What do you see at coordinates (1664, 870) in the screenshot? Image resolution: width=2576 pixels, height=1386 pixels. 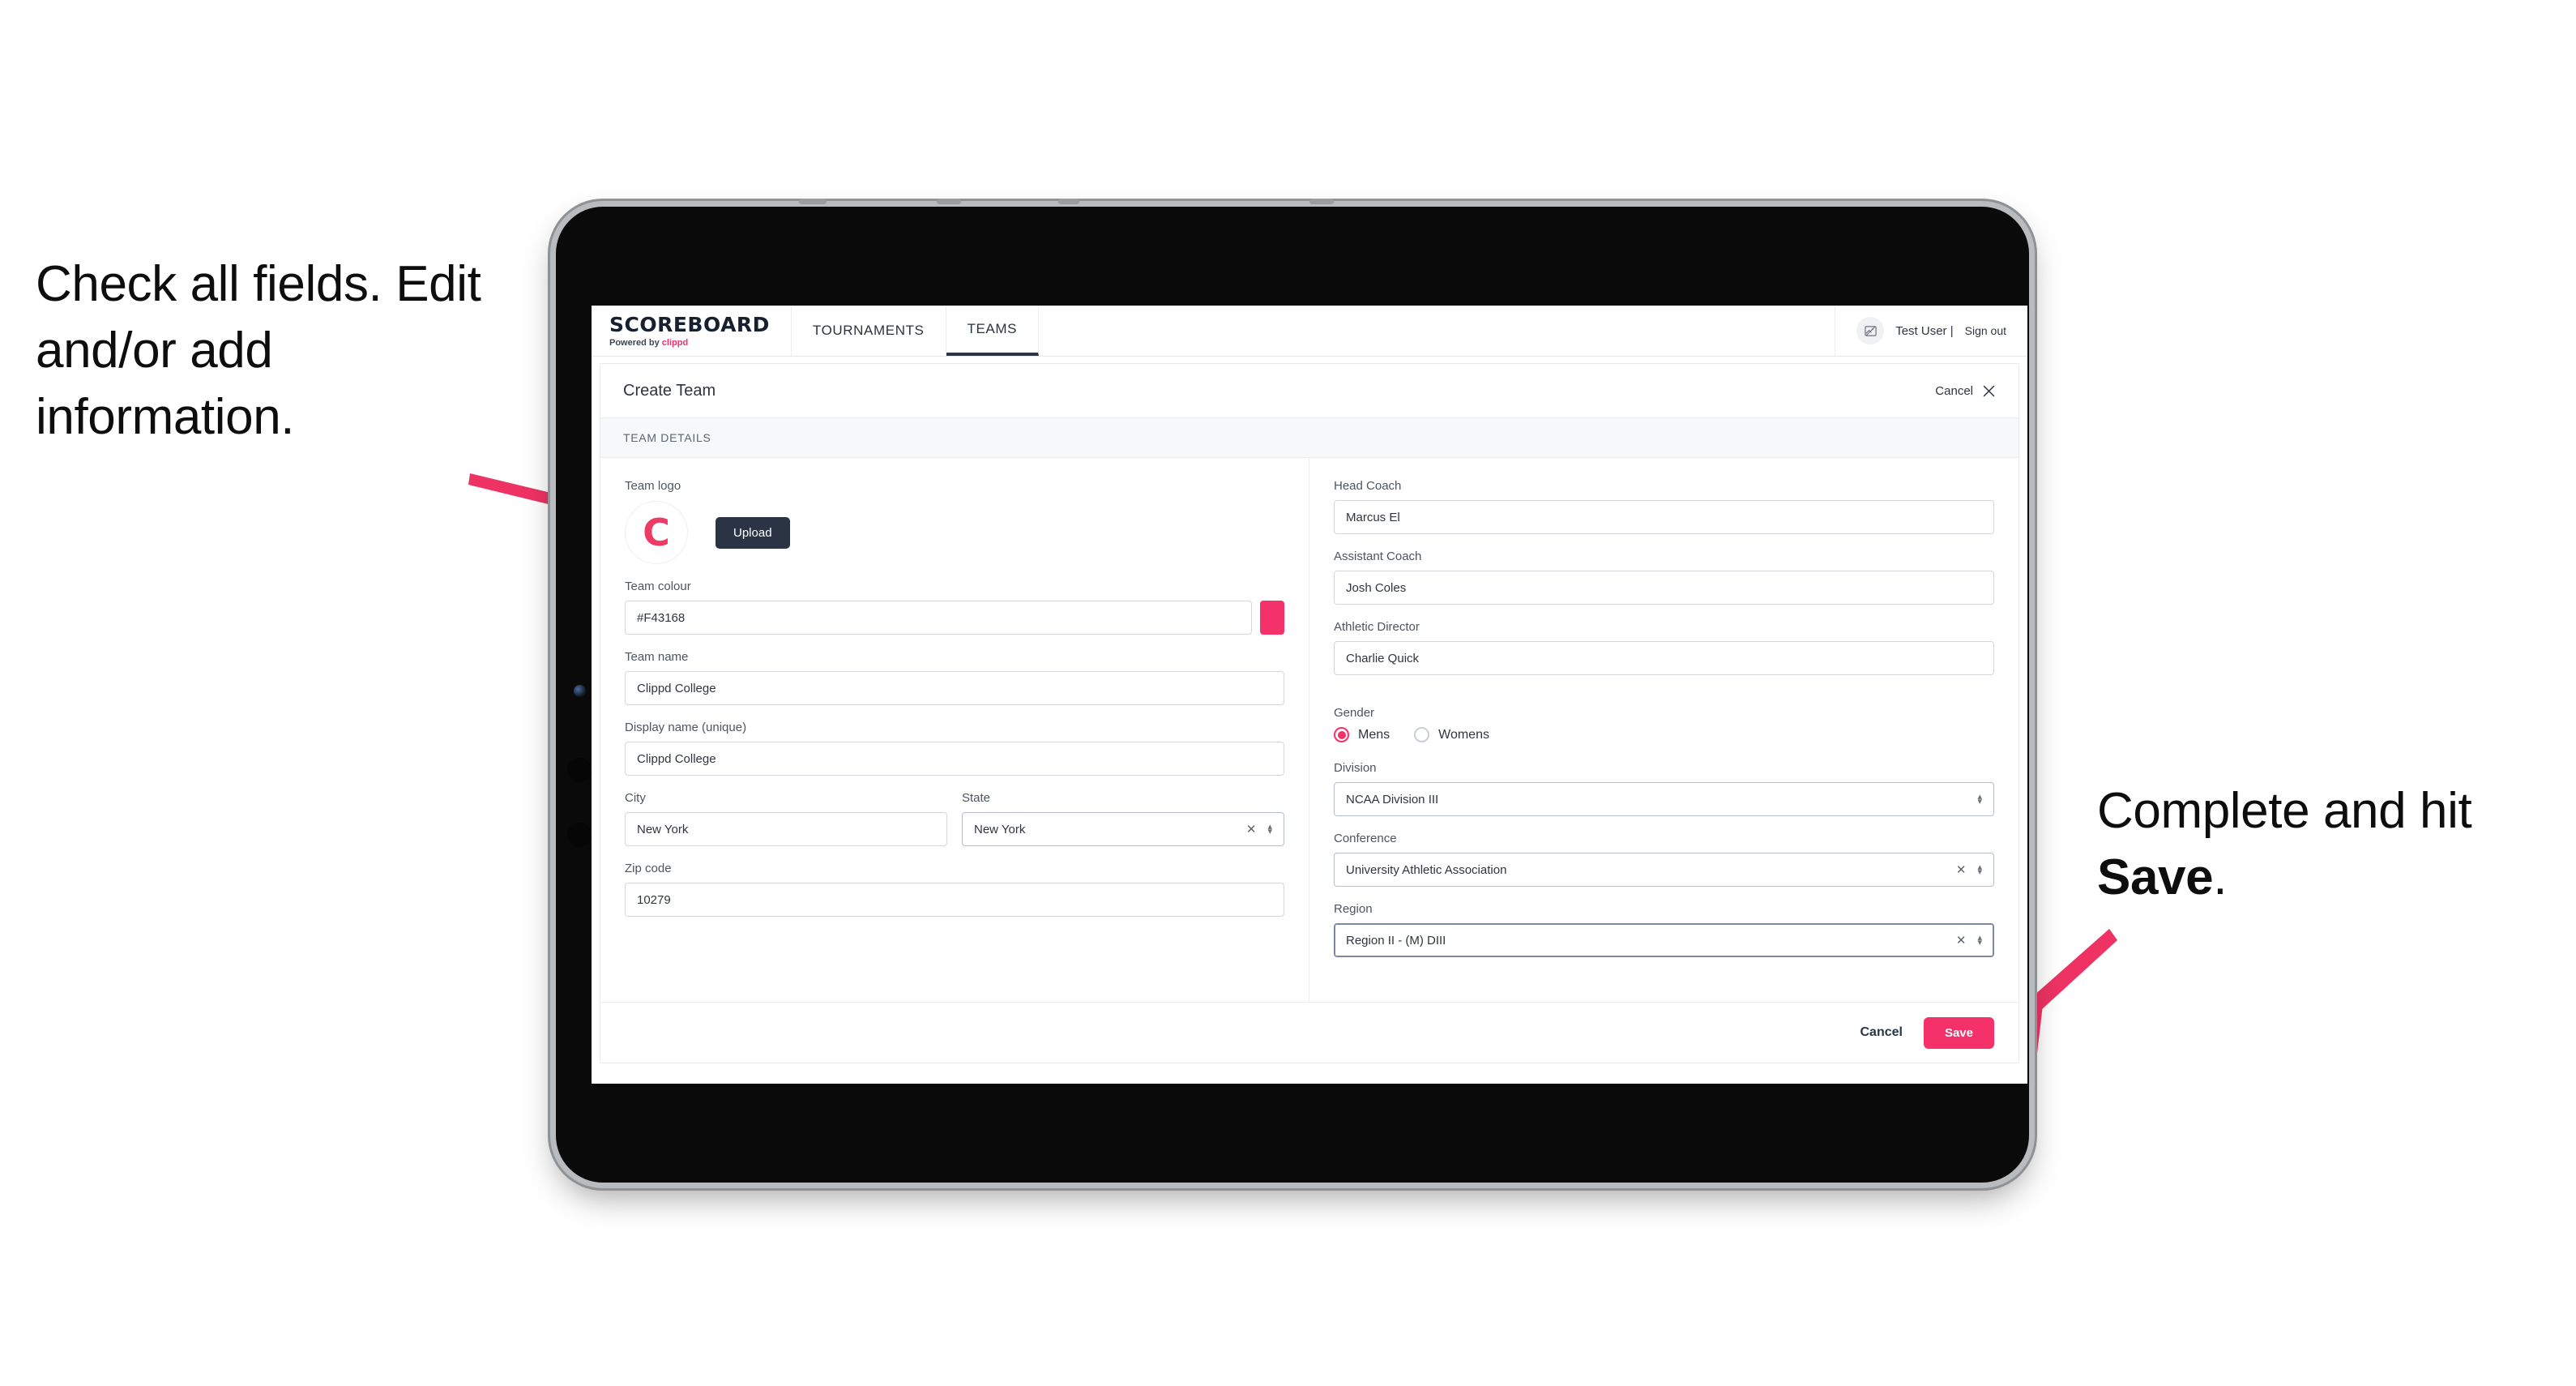 I see `conference-select: University Athletic Association ✕ ▴ ▾` at bounding box center [1664, 870].